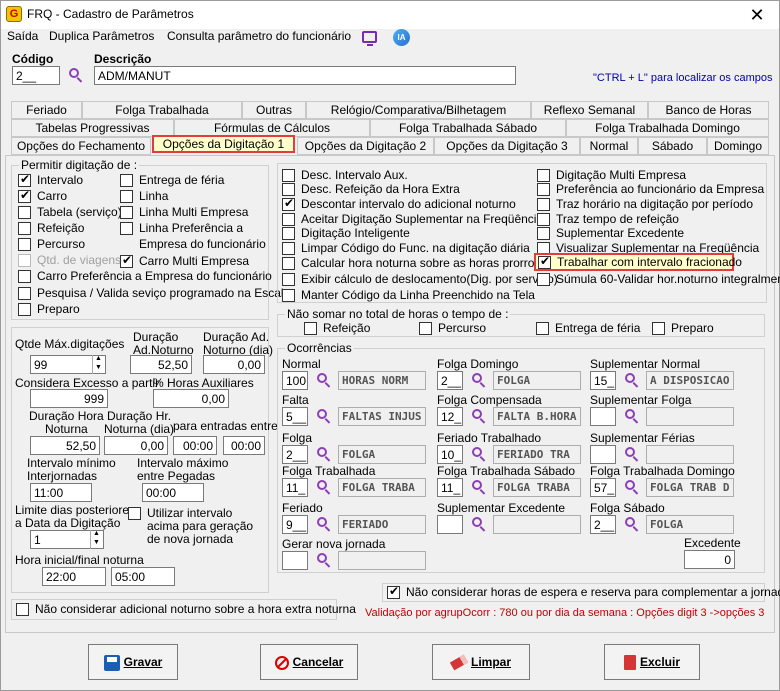 This screenshot has width=780, height=691. Describe the element at coordinates (297, 438) in the screenshot. I see `ocorrencia-label: Folga` at that location.